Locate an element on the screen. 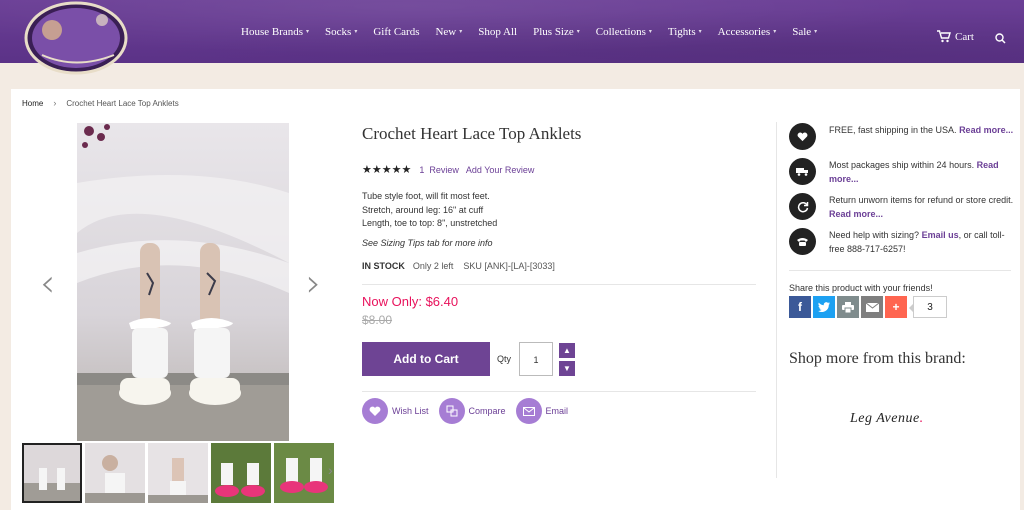  breadcrumb: Home › Crochet Heart Lace Top Anklets is located at coordinates (100, 103).